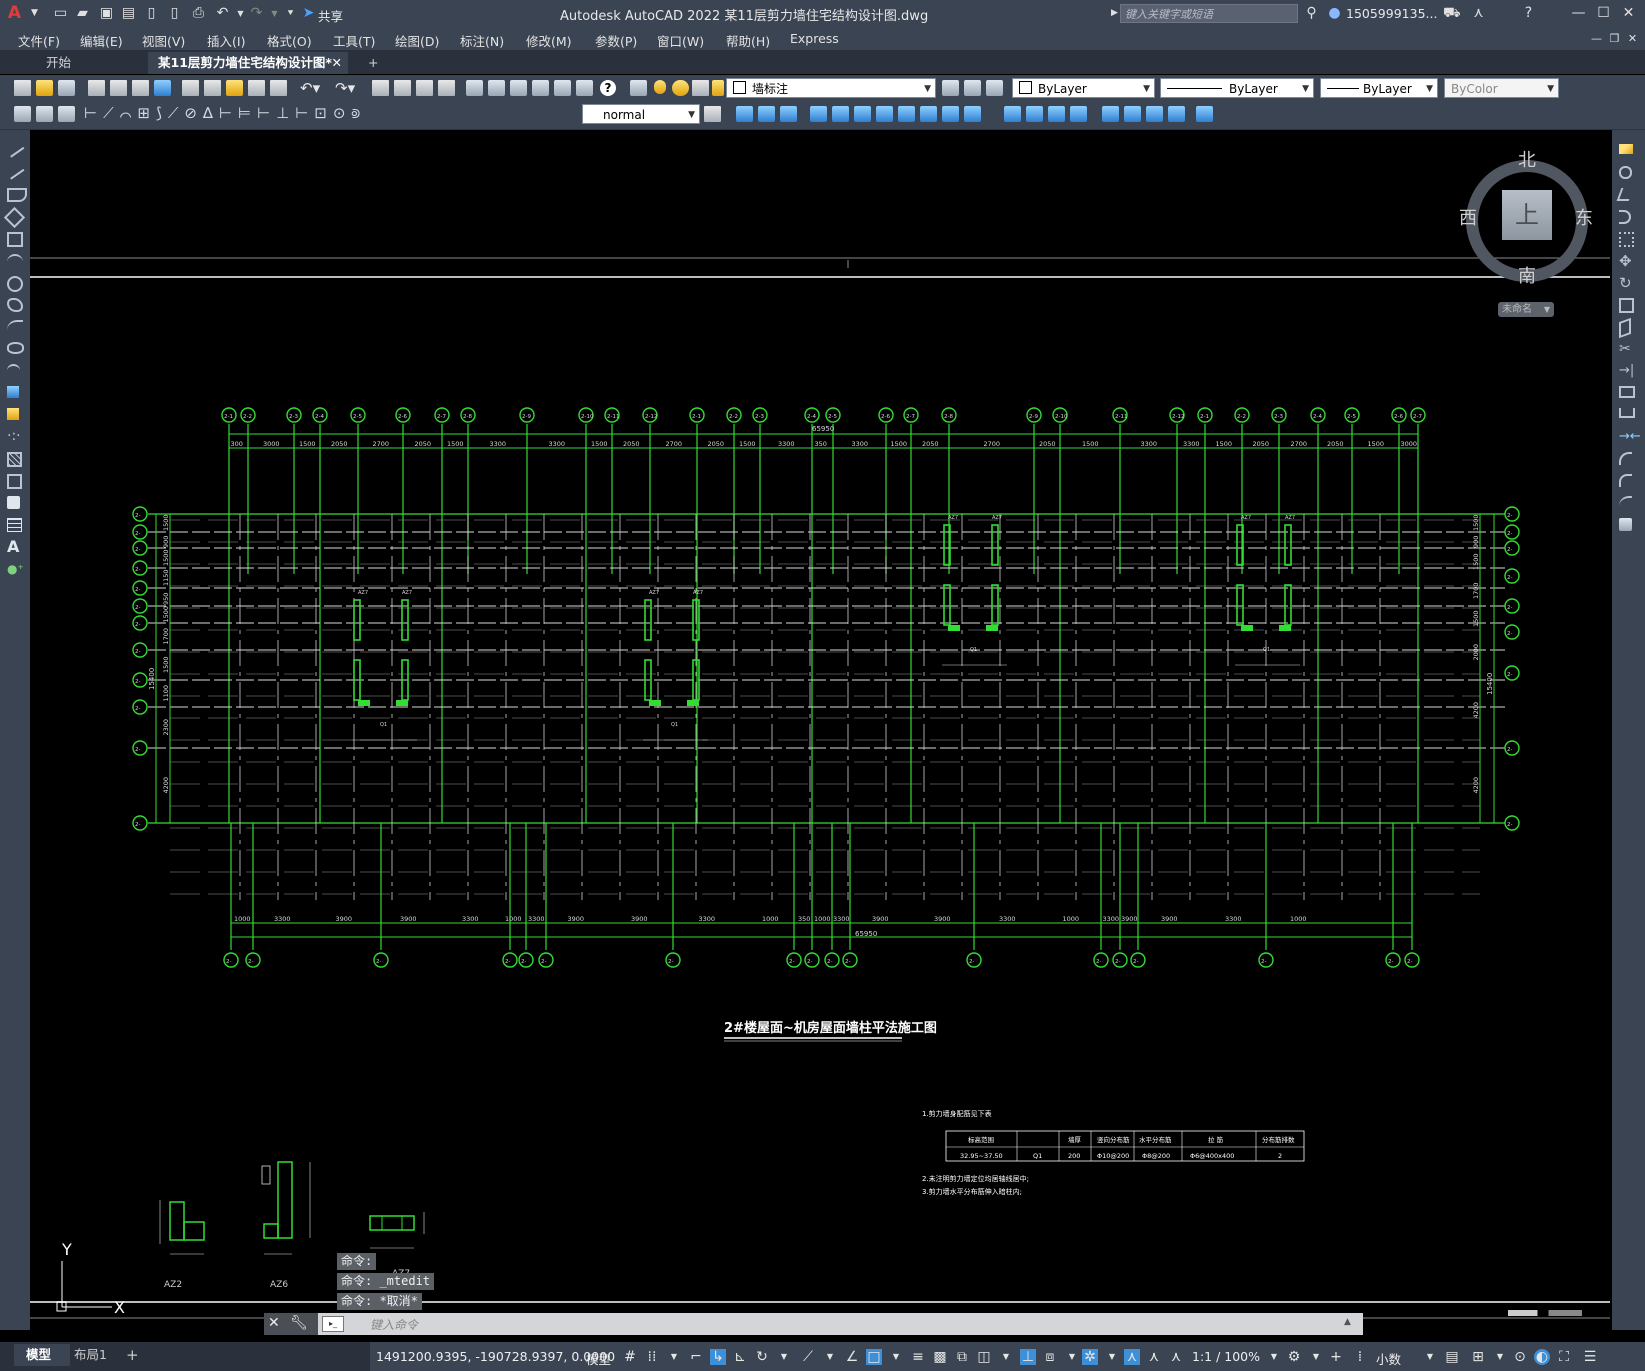 The image size is (1645, 1371). I want to click on spline-icon, so click(15, 325).